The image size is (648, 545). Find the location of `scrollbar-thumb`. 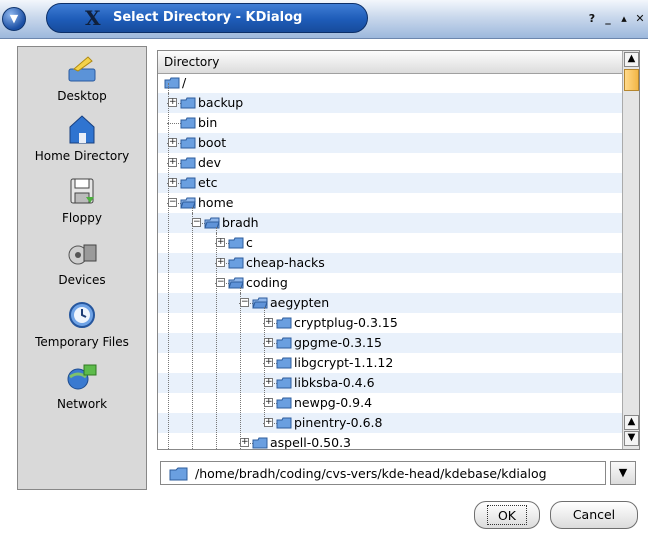

scrollbar-thumb is located at coordinates (631, 80).